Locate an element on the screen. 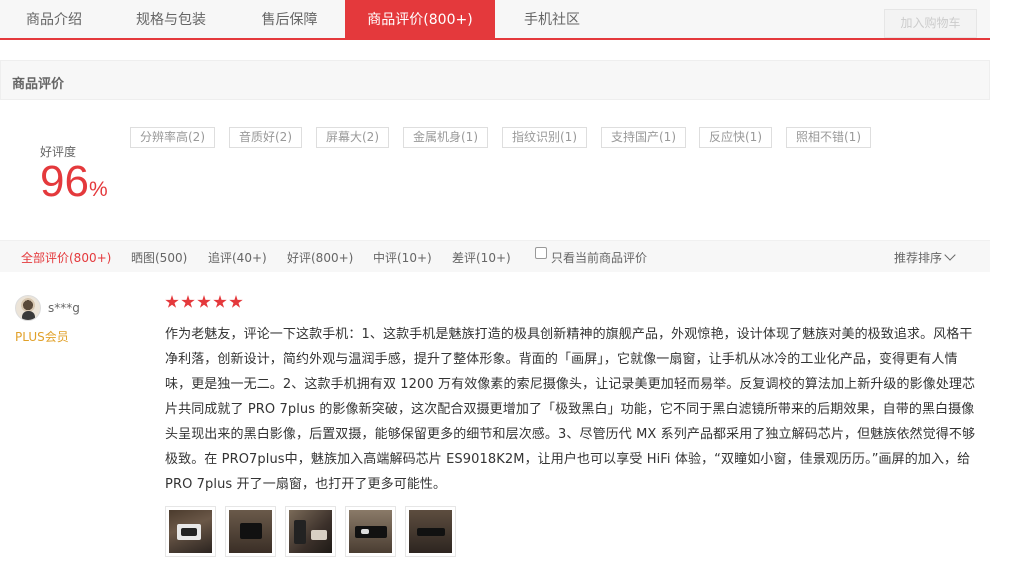 Image resolution: width=1017 pixels, height=561 pixels. username: s***g is located at coordinates (64, 308).